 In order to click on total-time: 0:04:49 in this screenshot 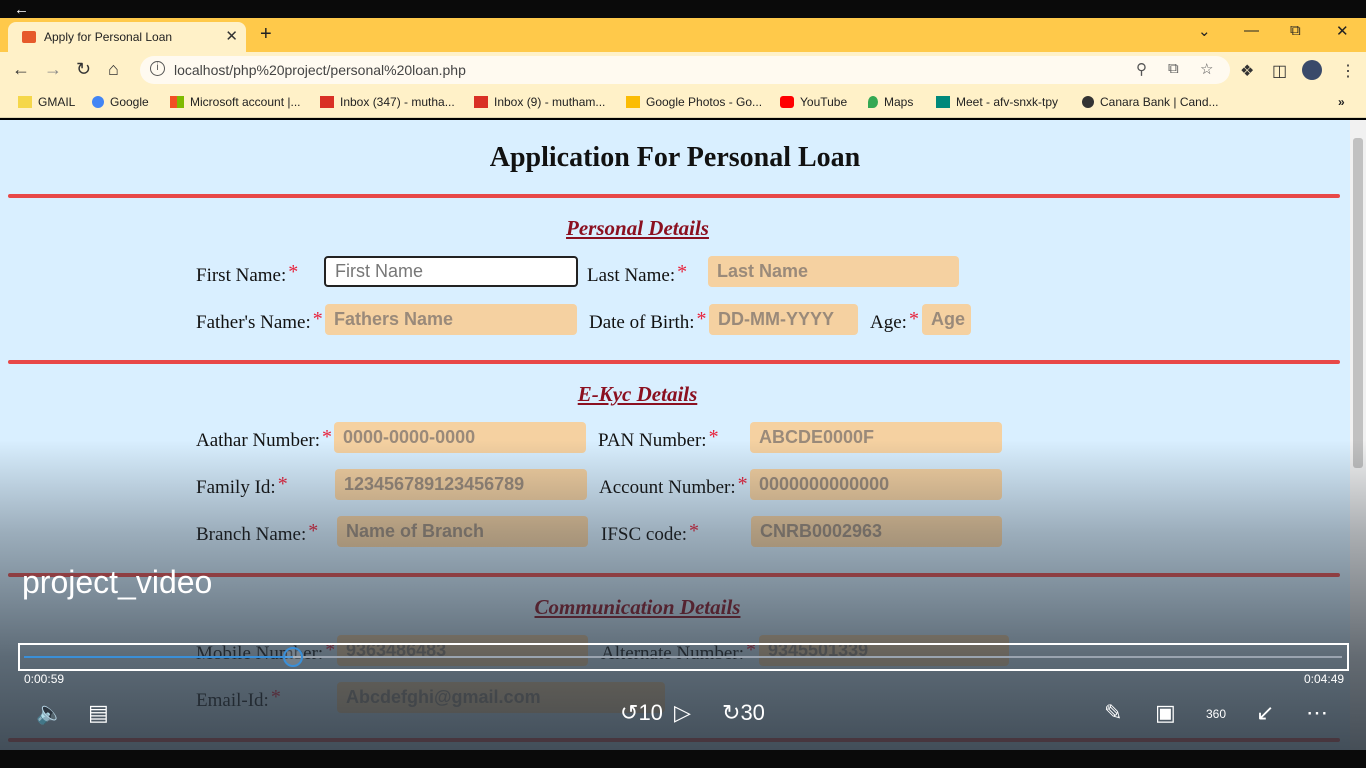, I will do `click(1324, 679)`.